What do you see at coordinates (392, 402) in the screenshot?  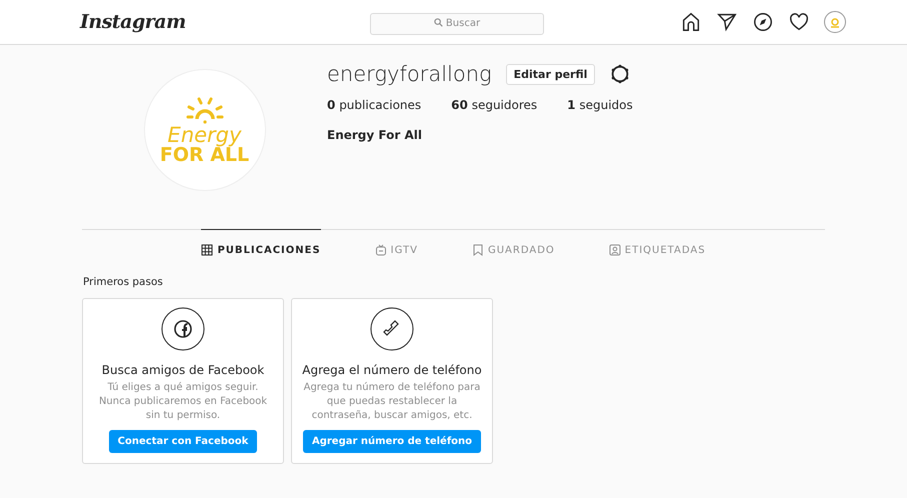 I see `card-description: Agrega tu número de teléfono para que puedas restablecer la contraseña, buscar amigos, etc.` at bounding box center [392, 402].